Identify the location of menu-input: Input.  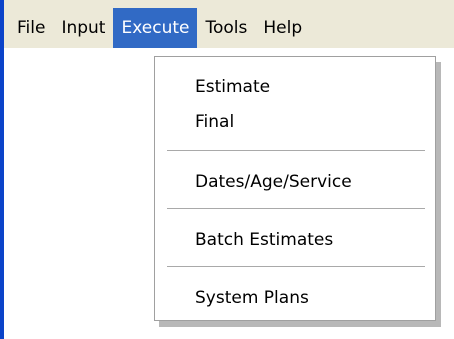
(83, 28).